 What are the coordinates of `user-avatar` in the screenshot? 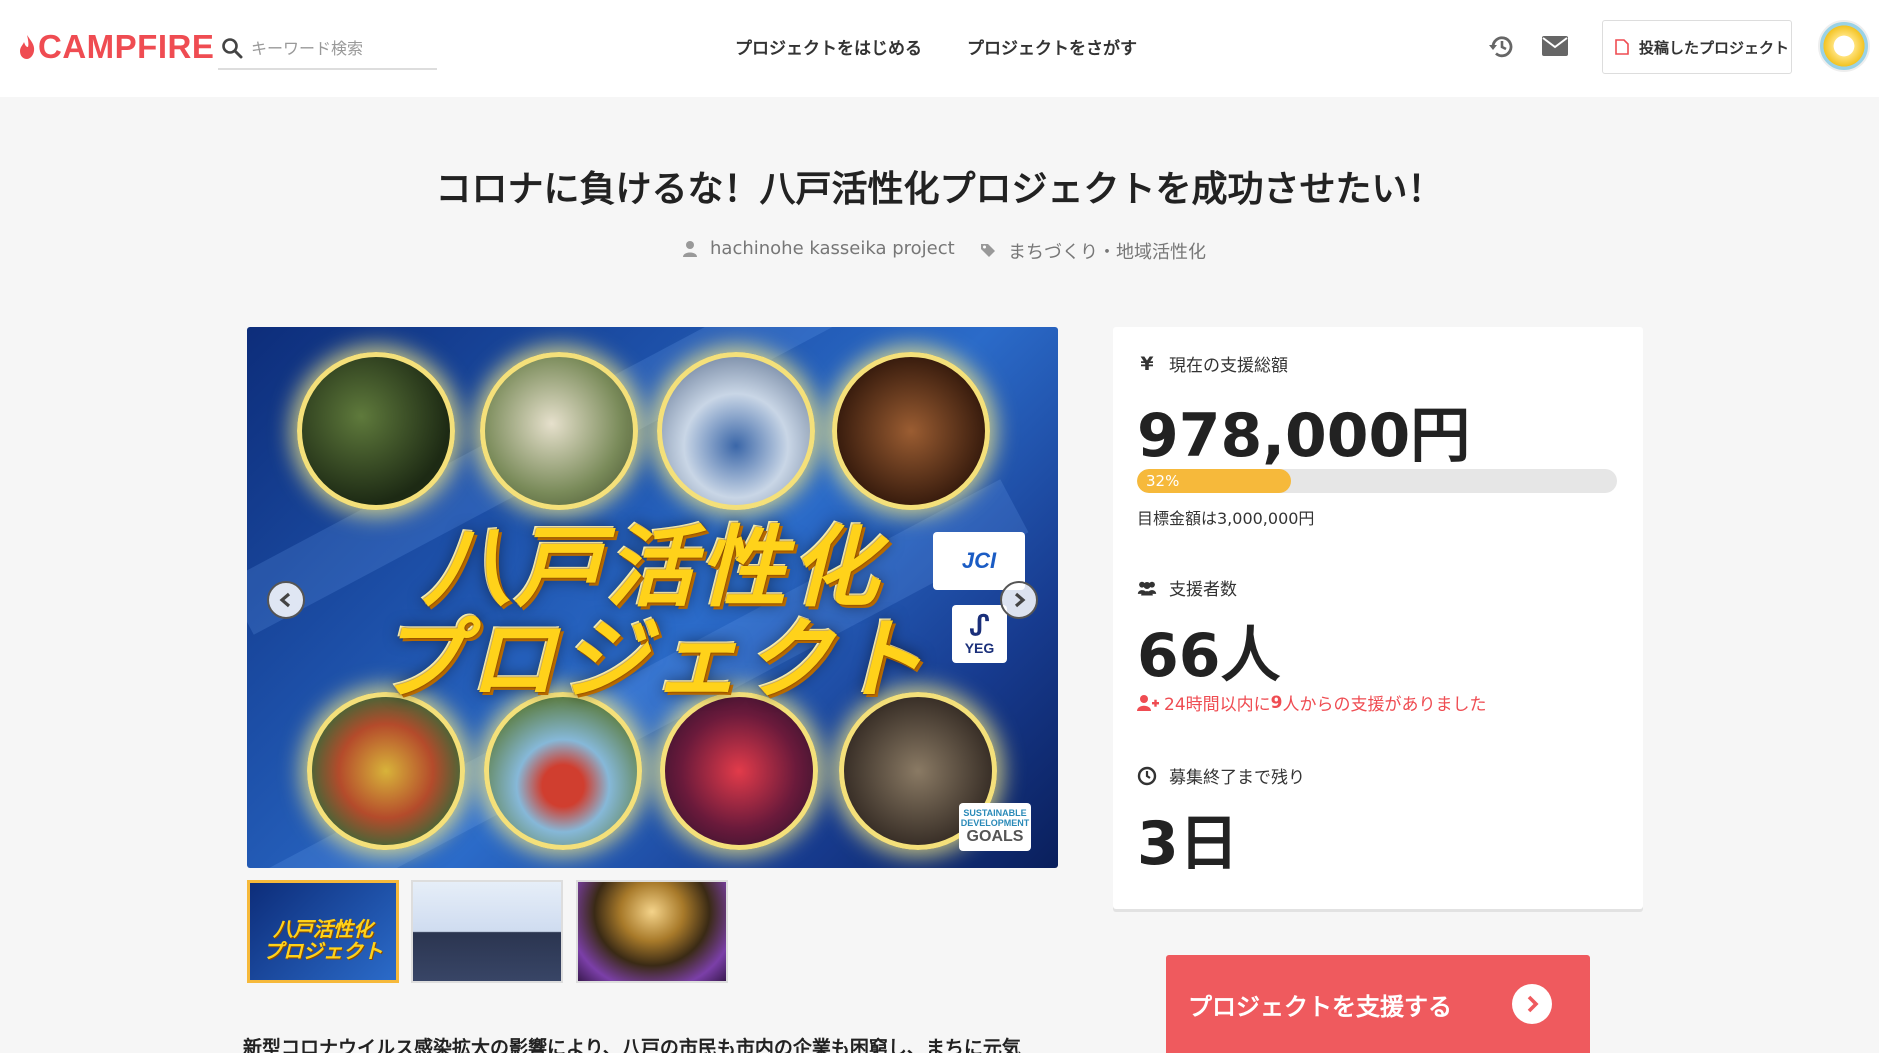 It's located at (1844, 46).